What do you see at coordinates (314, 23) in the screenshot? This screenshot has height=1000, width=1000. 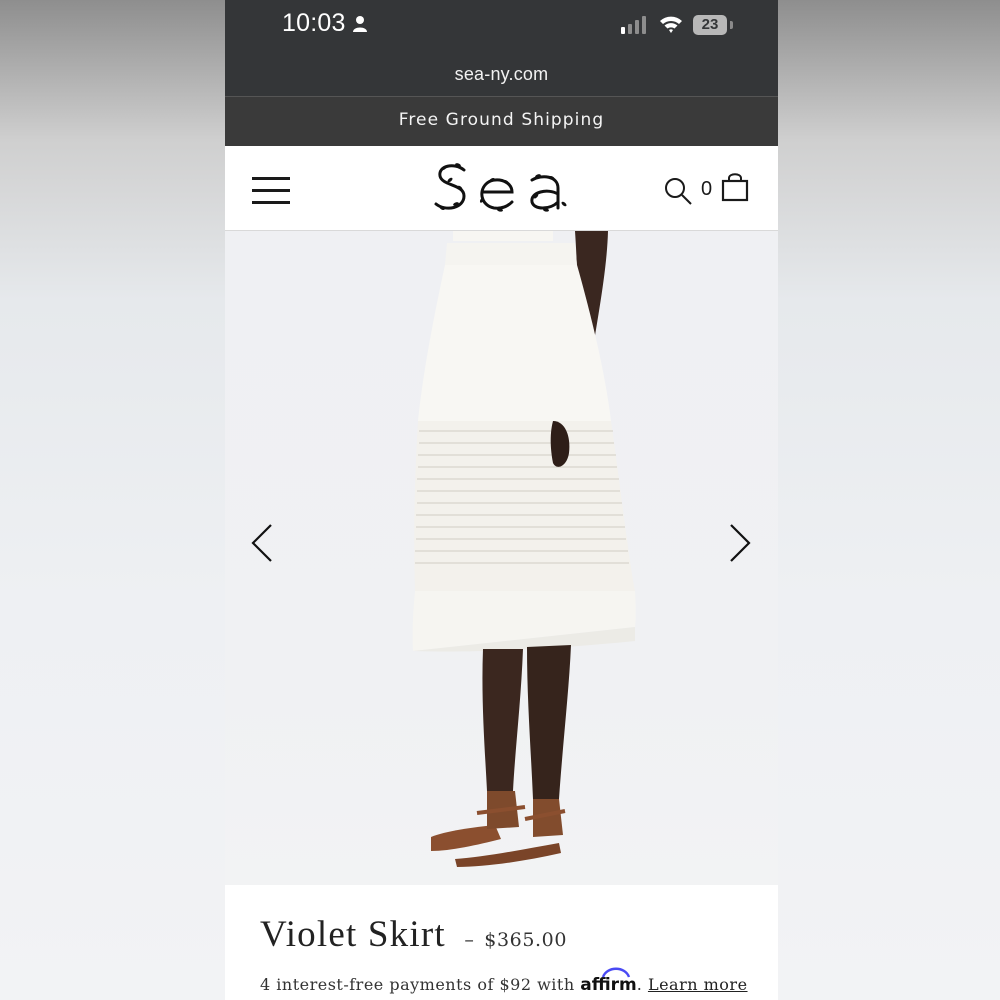 I see `status-time: 10:03` at bounding box center [314, 23].